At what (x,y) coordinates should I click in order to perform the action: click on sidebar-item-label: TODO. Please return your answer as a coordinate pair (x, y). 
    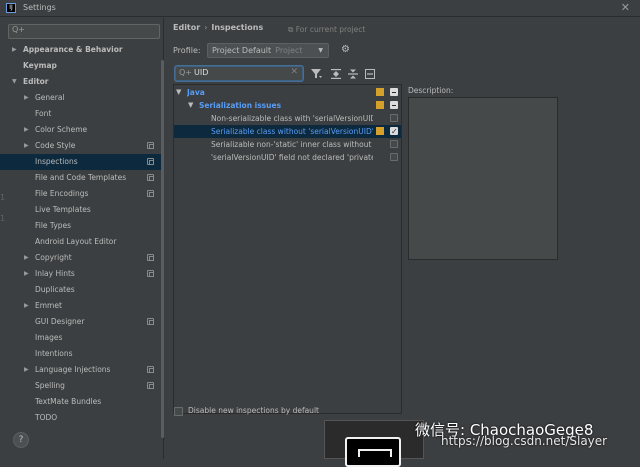
    Looking at the image, I should click on (46, 417).